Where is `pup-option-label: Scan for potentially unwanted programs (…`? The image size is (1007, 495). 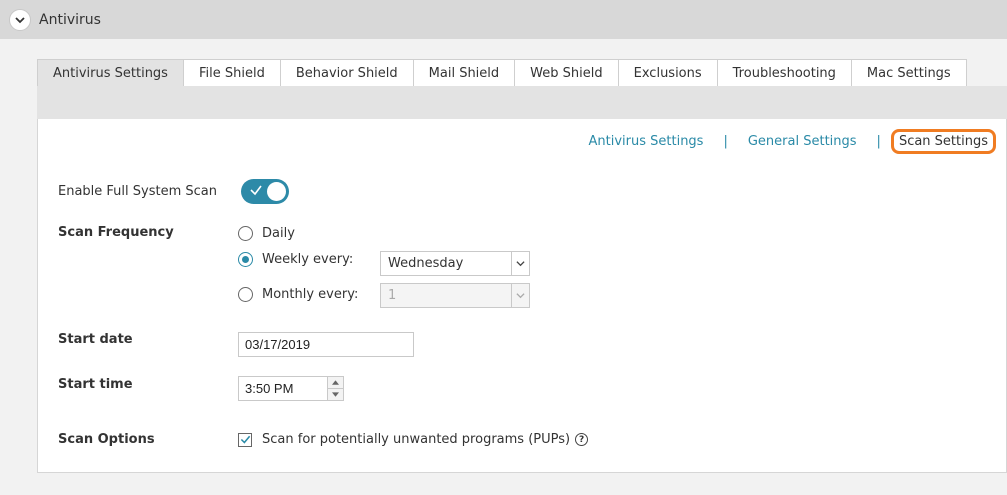 pup-option-label: Scan for potentially unwanted programs (… is located at coordinates (416, 439).